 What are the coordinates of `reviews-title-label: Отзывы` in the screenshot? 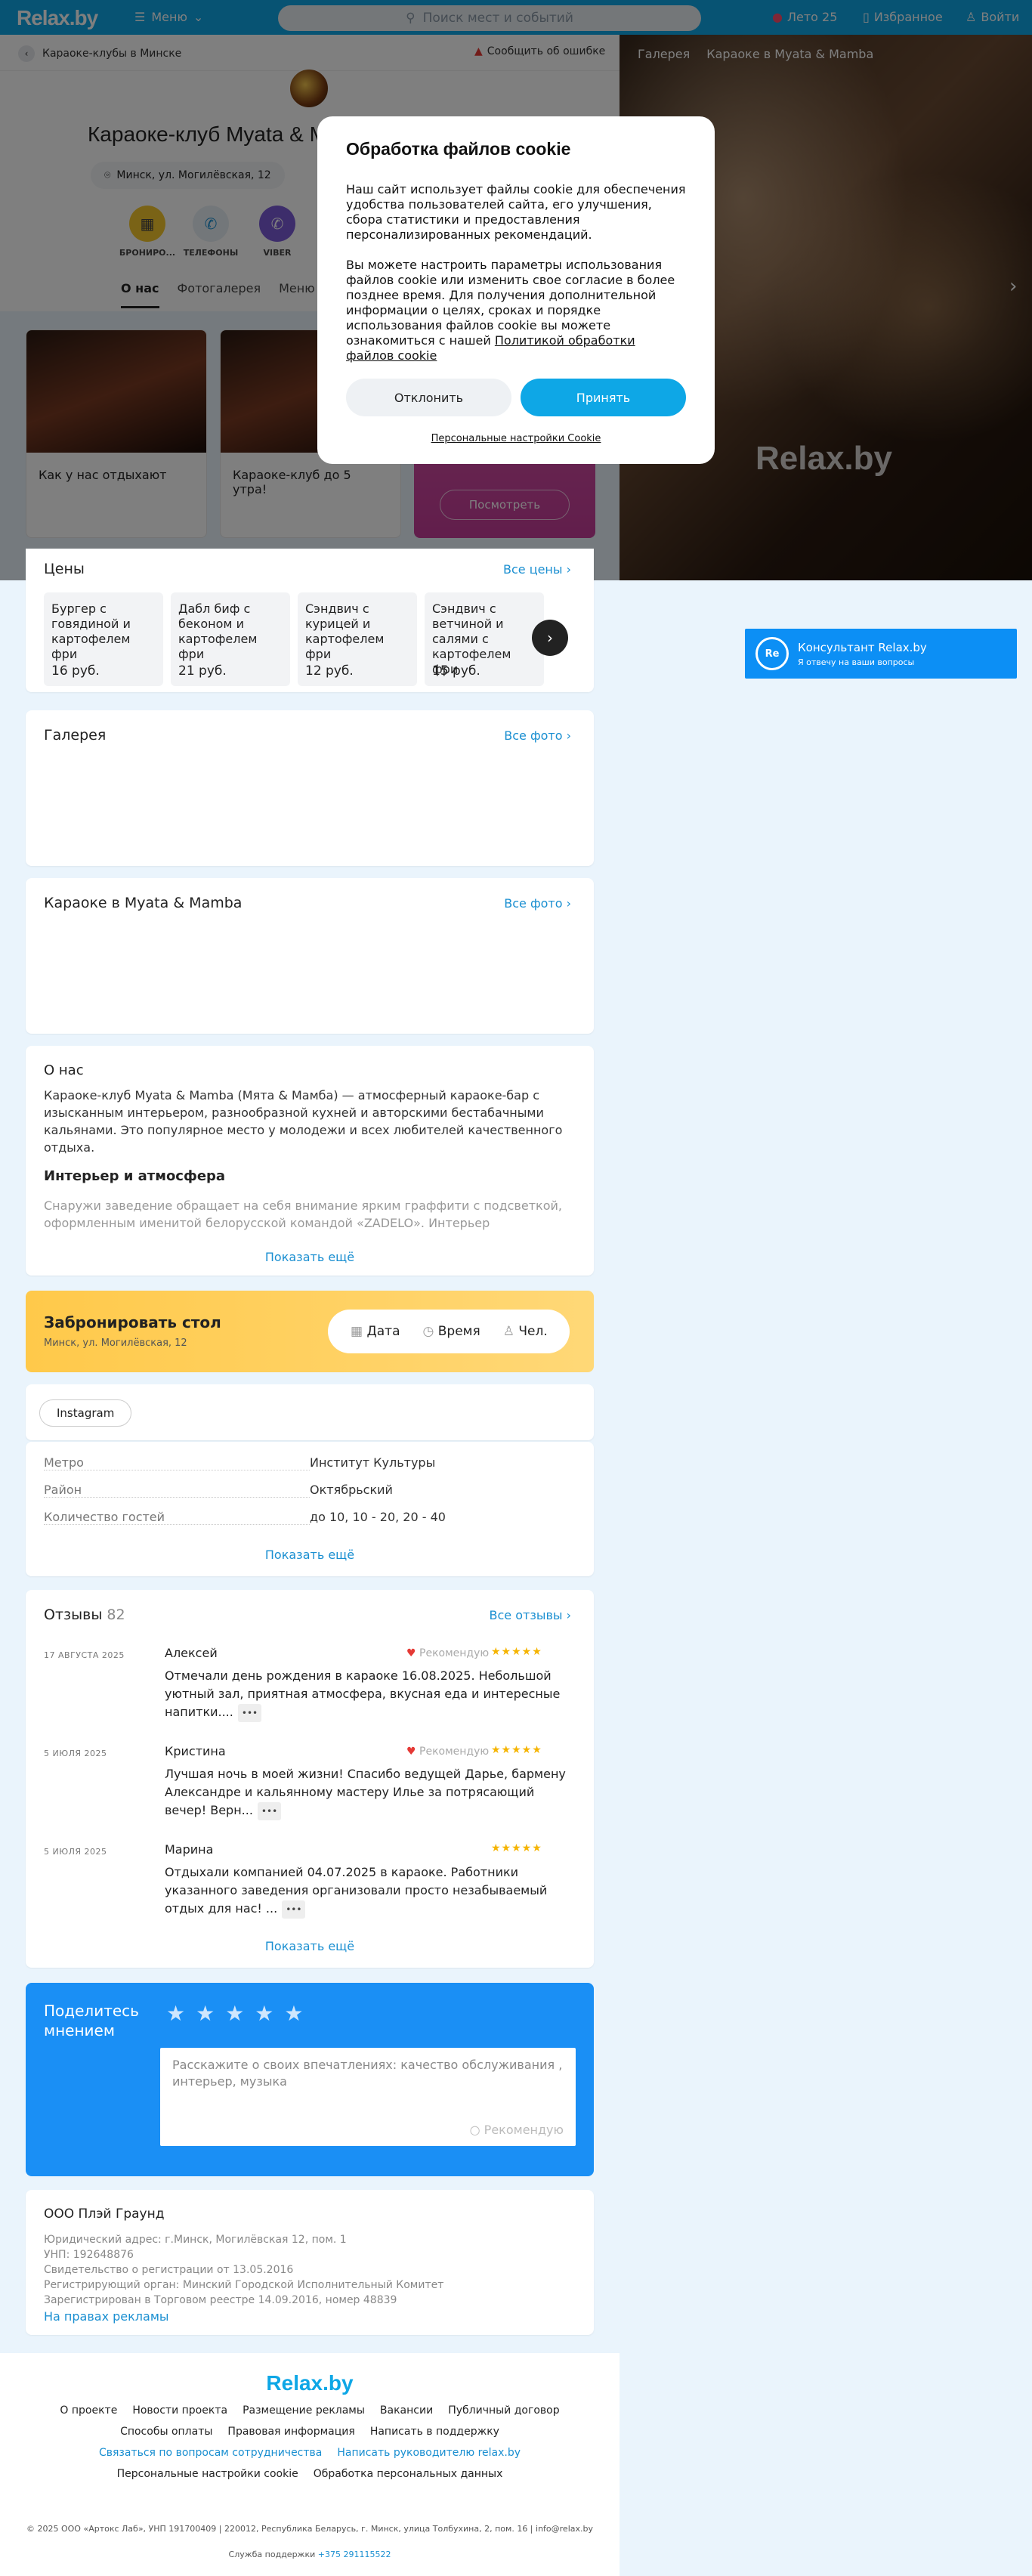 It's located at (73, 1615).